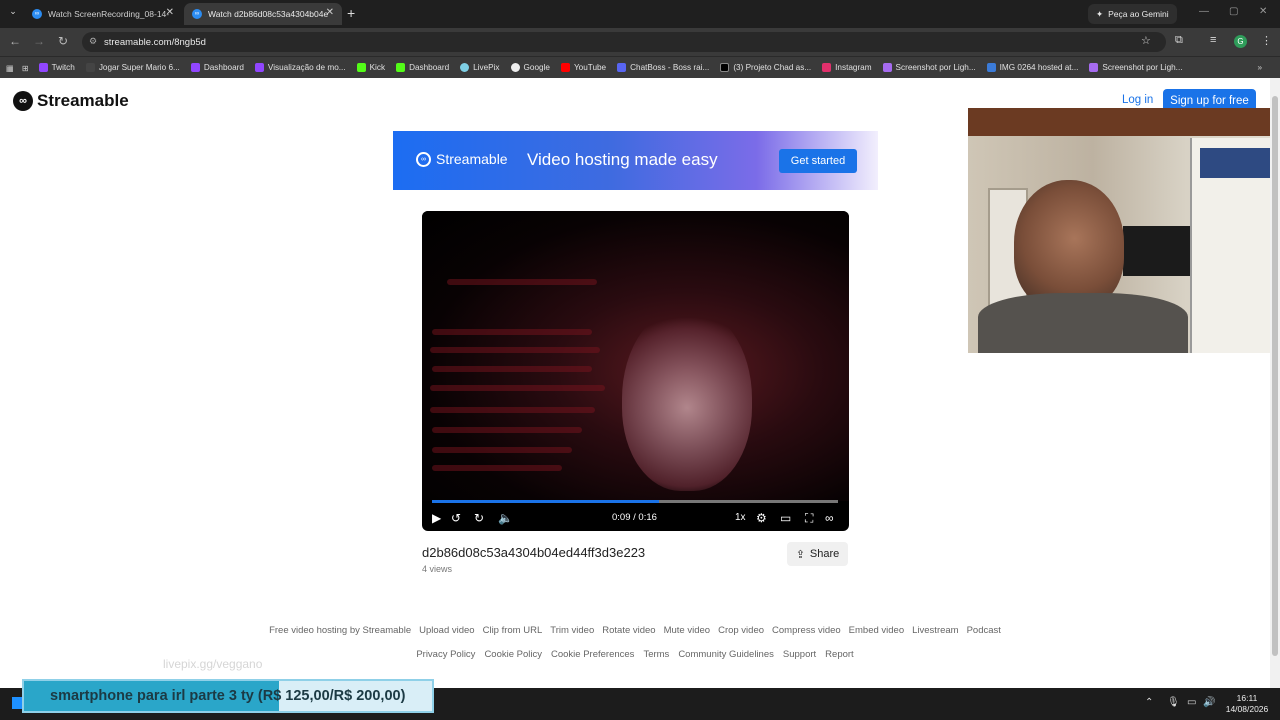 This screenshot has height=720, width=1280. What do you see at coordinates (624, 42) in the screenshot?
I see `address-bar: ⚙ streamable.com/8ngb5d` at bounding box center [624, 42].